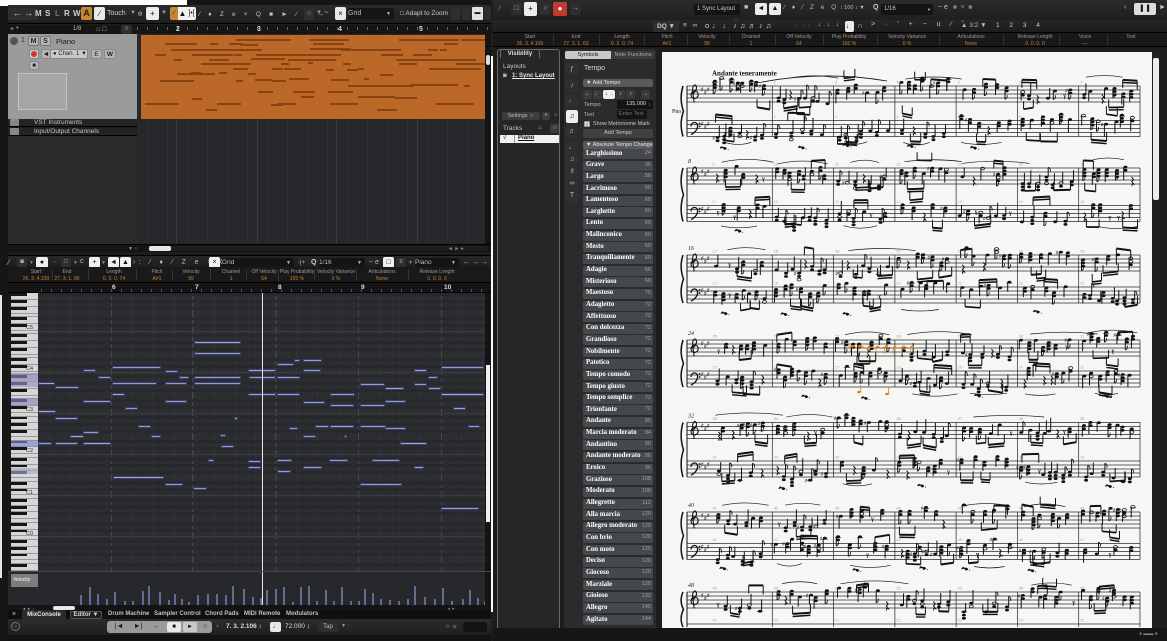 The height and width of the screenshot is (641, 1167). Describe the element at coordinates (714, 165) in the screenshot. I see `svg-text: 9` at that location.